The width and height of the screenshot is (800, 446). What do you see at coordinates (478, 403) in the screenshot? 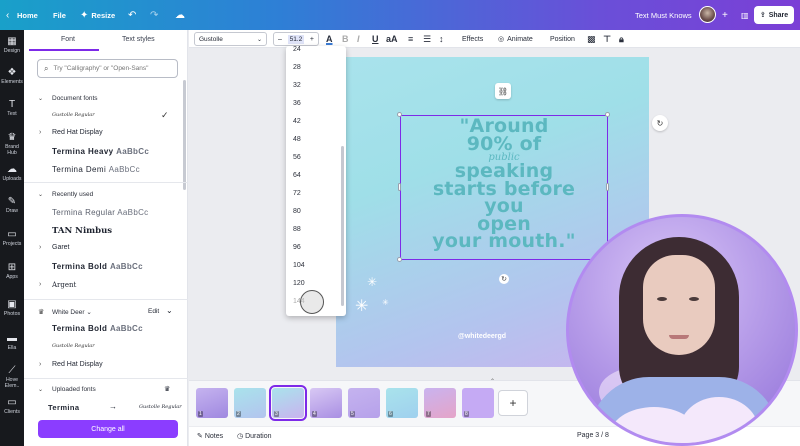
I see `page-thumbnail: 8` at bounding box center [478, 403].